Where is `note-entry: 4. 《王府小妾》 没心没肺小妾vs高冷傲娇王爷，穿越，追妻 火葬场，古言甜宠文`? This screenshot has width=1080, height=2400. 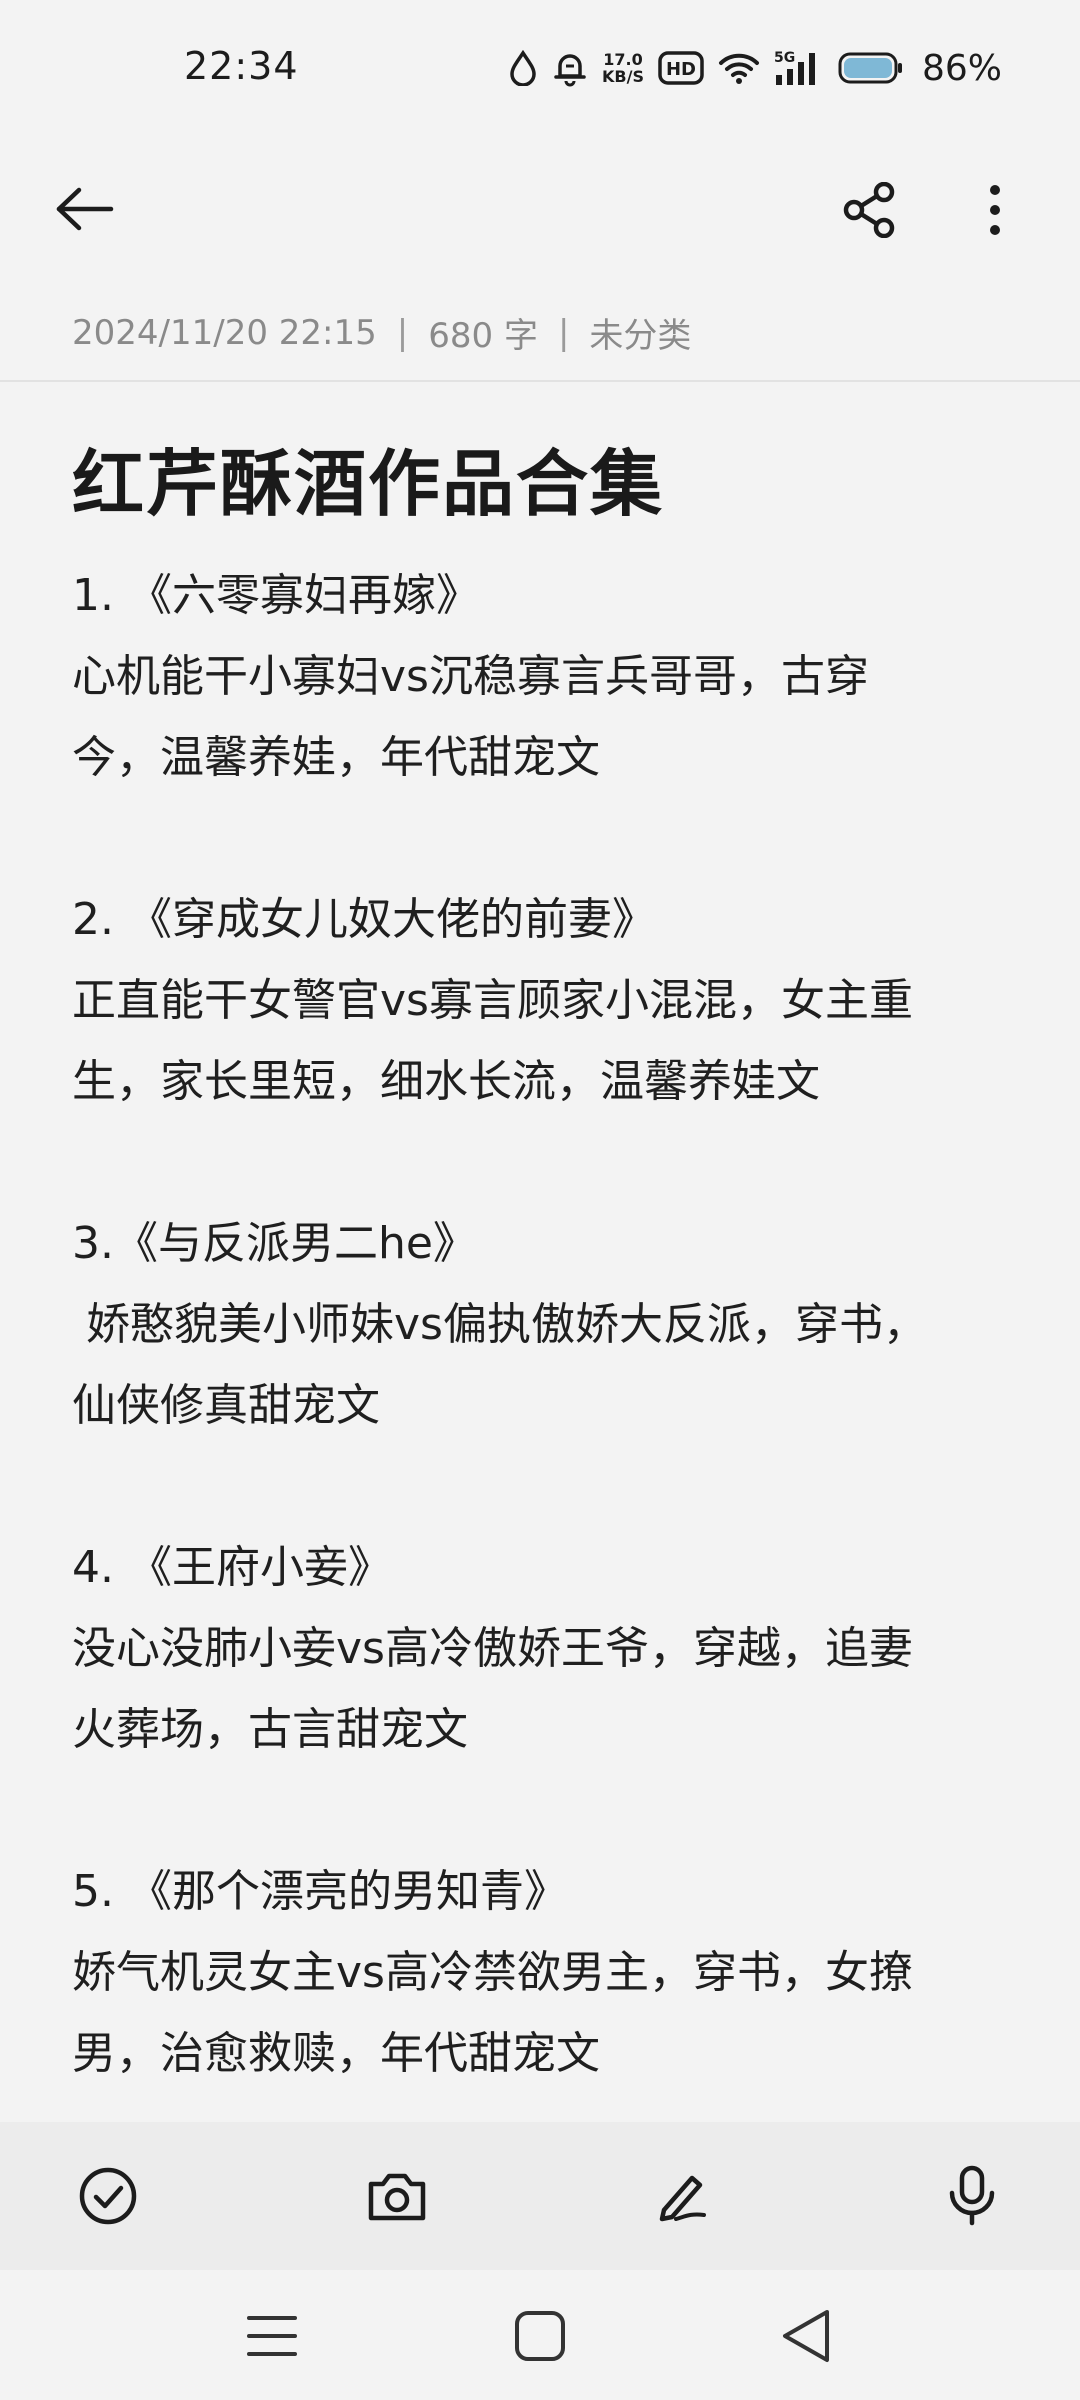 note-entry: 4. 《王府小妾》 没心没肺小妾vs高冷傲娇王爷，穿越，追妻 火葬场，古言甜宠文 is located at coordinates (542, 1648).